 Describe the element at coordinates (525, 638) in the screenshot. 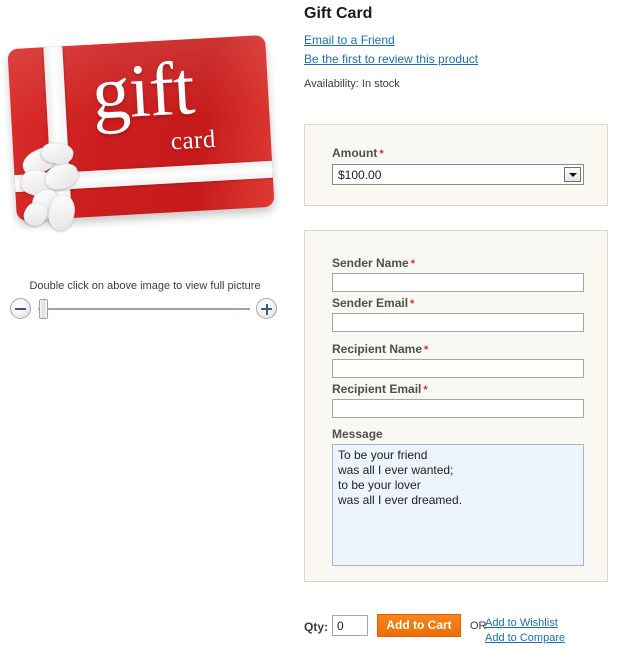

I see `add-to-compare-link: Add to Compare` at that location.